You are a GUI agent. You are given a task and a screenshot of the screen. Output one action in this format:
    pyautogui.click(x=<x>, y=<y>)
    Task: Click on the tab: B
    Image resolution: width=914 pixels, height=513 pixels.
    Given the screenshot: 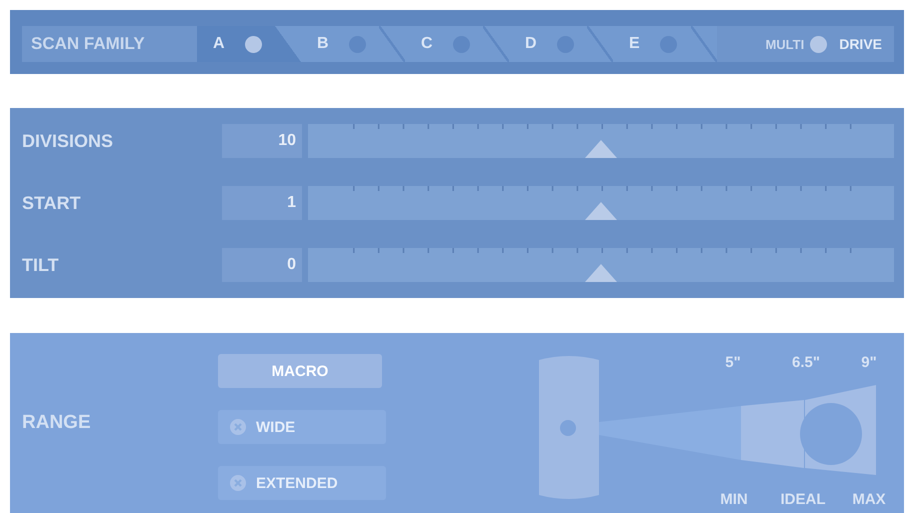 What is the action you would take?
    pyautogui.click(x=353, y=44)
    